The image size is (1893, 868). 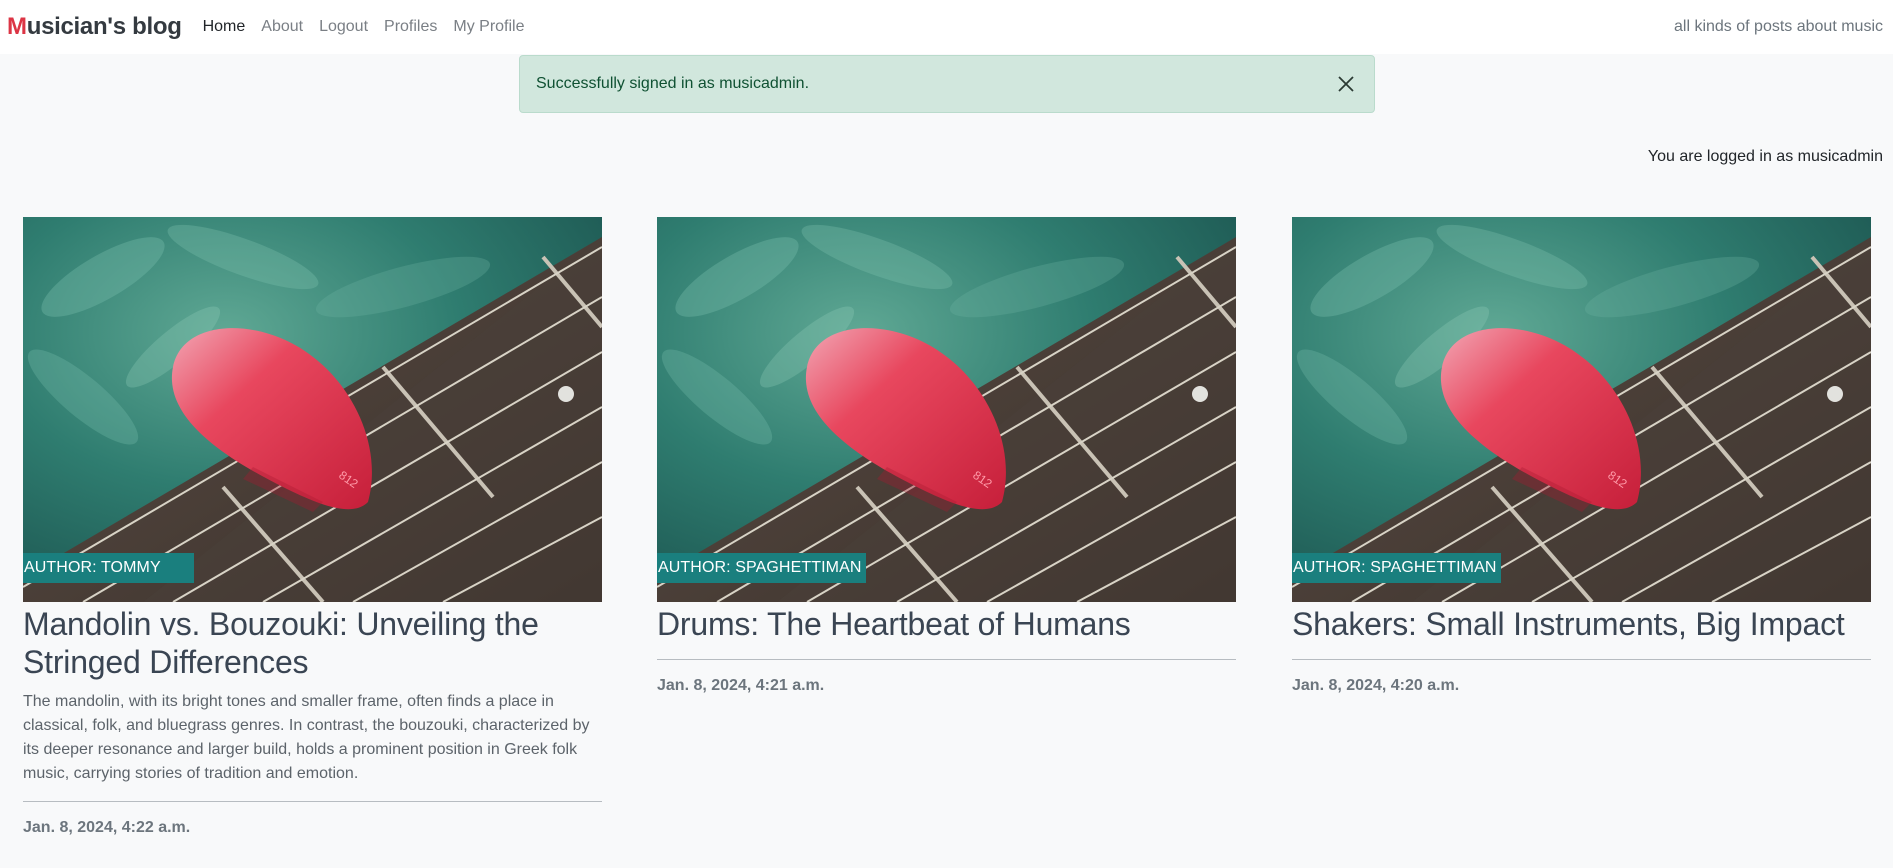 What do you see at coordinates (947, 84) in the screenshot?
I see `success-alert: Successfully signed in as musicadmin.` at bounding box center [947, 84].